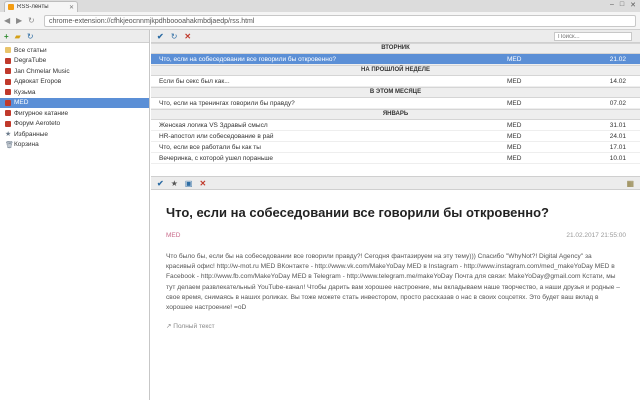 This screenshot has height=400, width=640. Describe the element at coordinates (41, 113) in the screenshot. I see `sidebar-item-label: Фигурное катание` at that location.